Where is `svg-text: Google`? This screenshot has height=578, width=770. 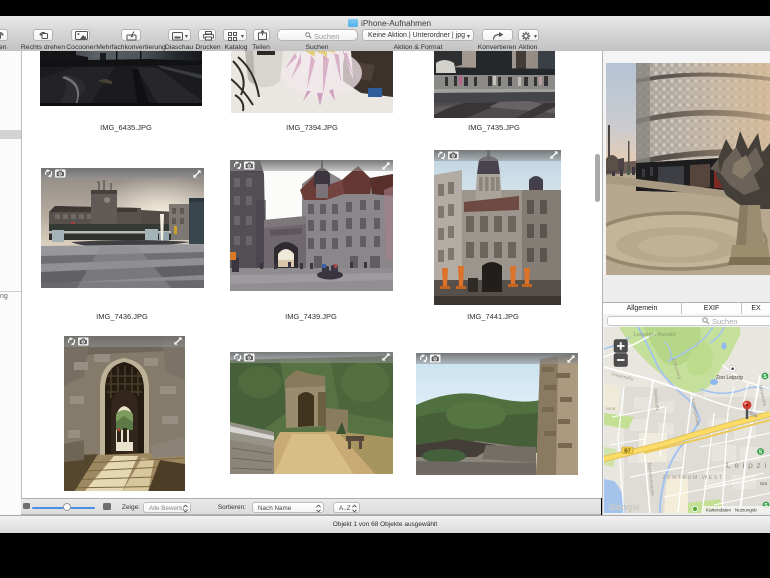 svg-text: Google is located at coordinates (624, 507).